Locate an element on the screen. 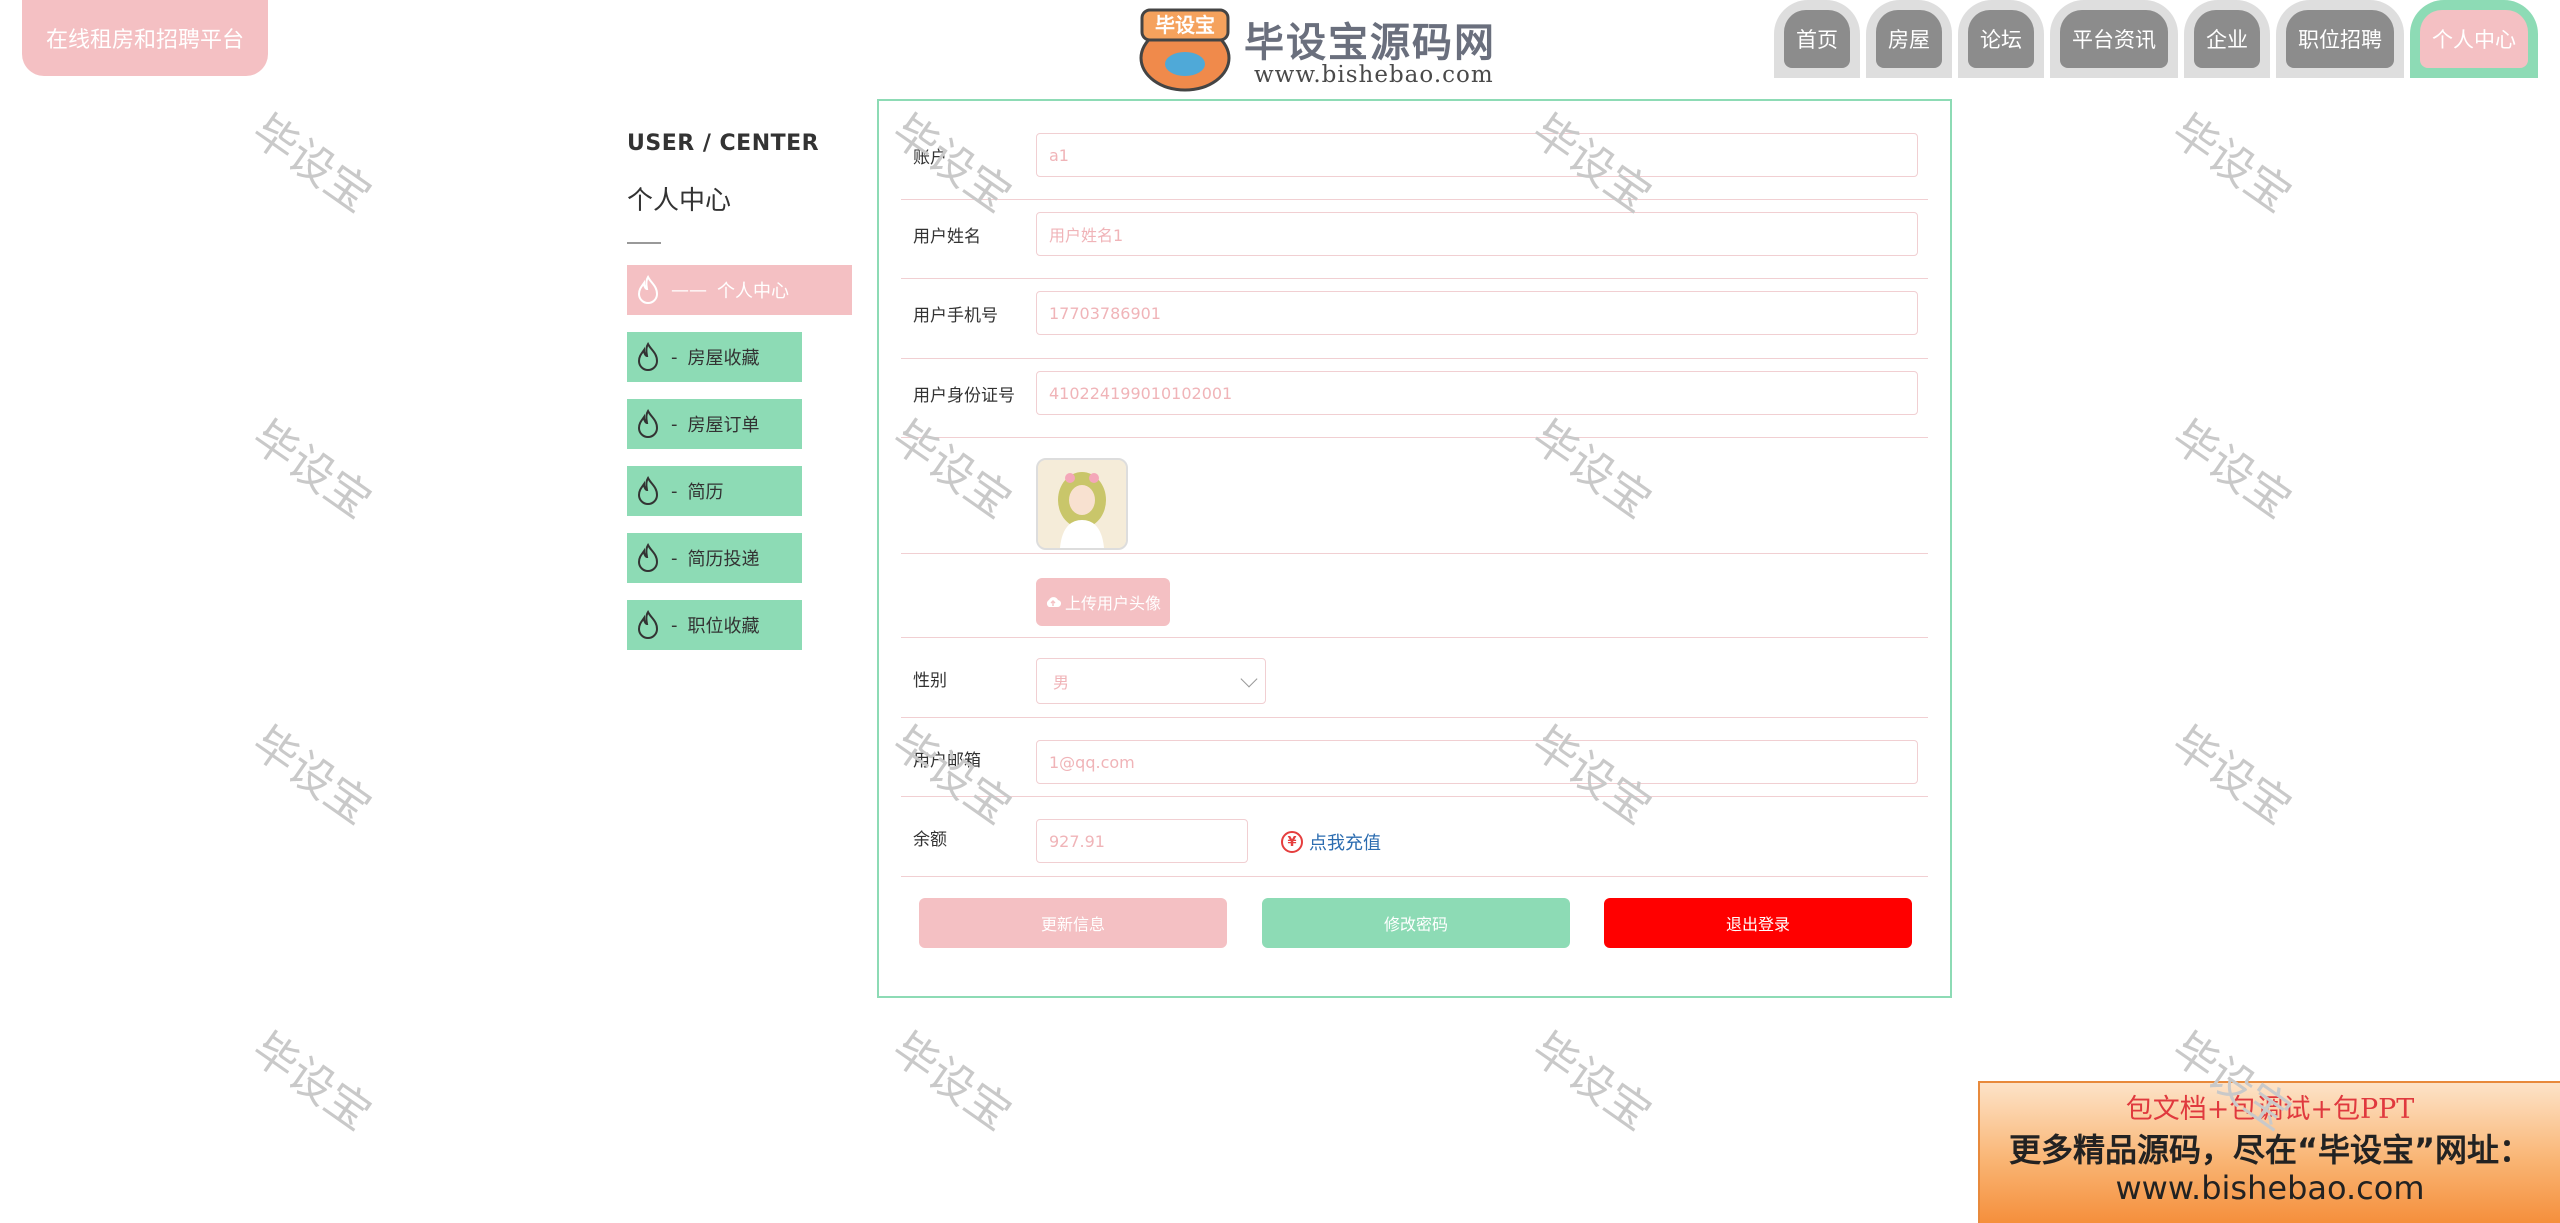 The width and height of the screenshot is (2560, 1223). logo-title: 毕设宝源码网 is located at coordinates (1370, 43).